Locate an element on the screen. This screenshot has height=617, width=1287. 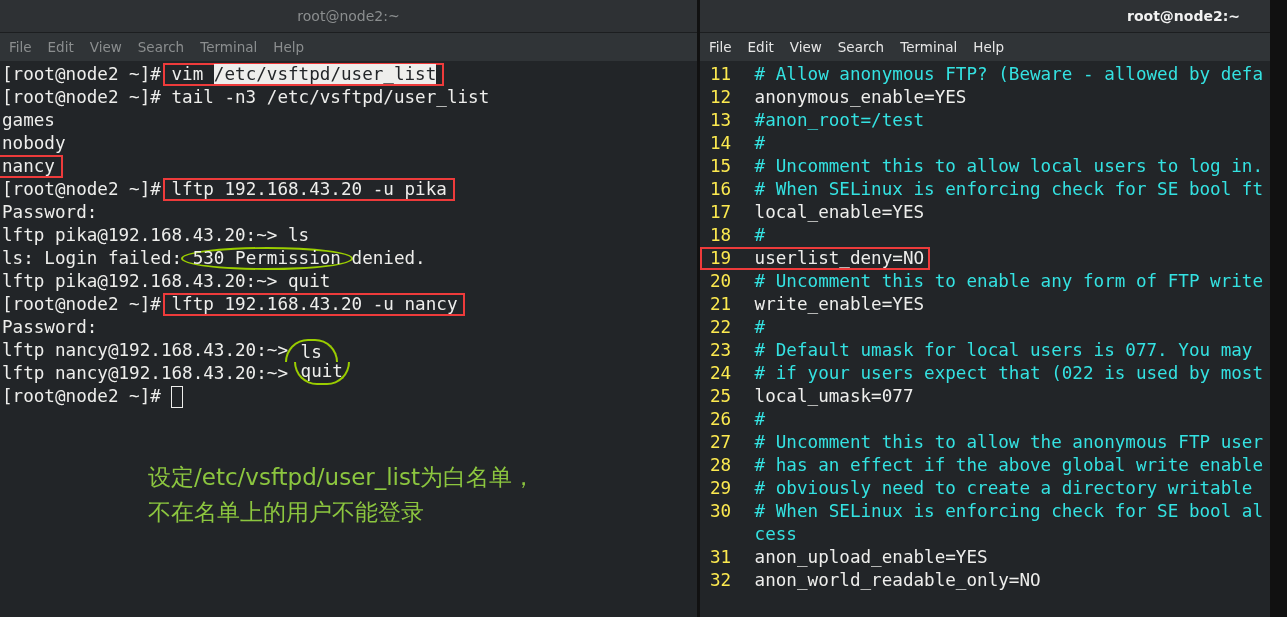
line-number: 23 is located at coordinates (721, 350).